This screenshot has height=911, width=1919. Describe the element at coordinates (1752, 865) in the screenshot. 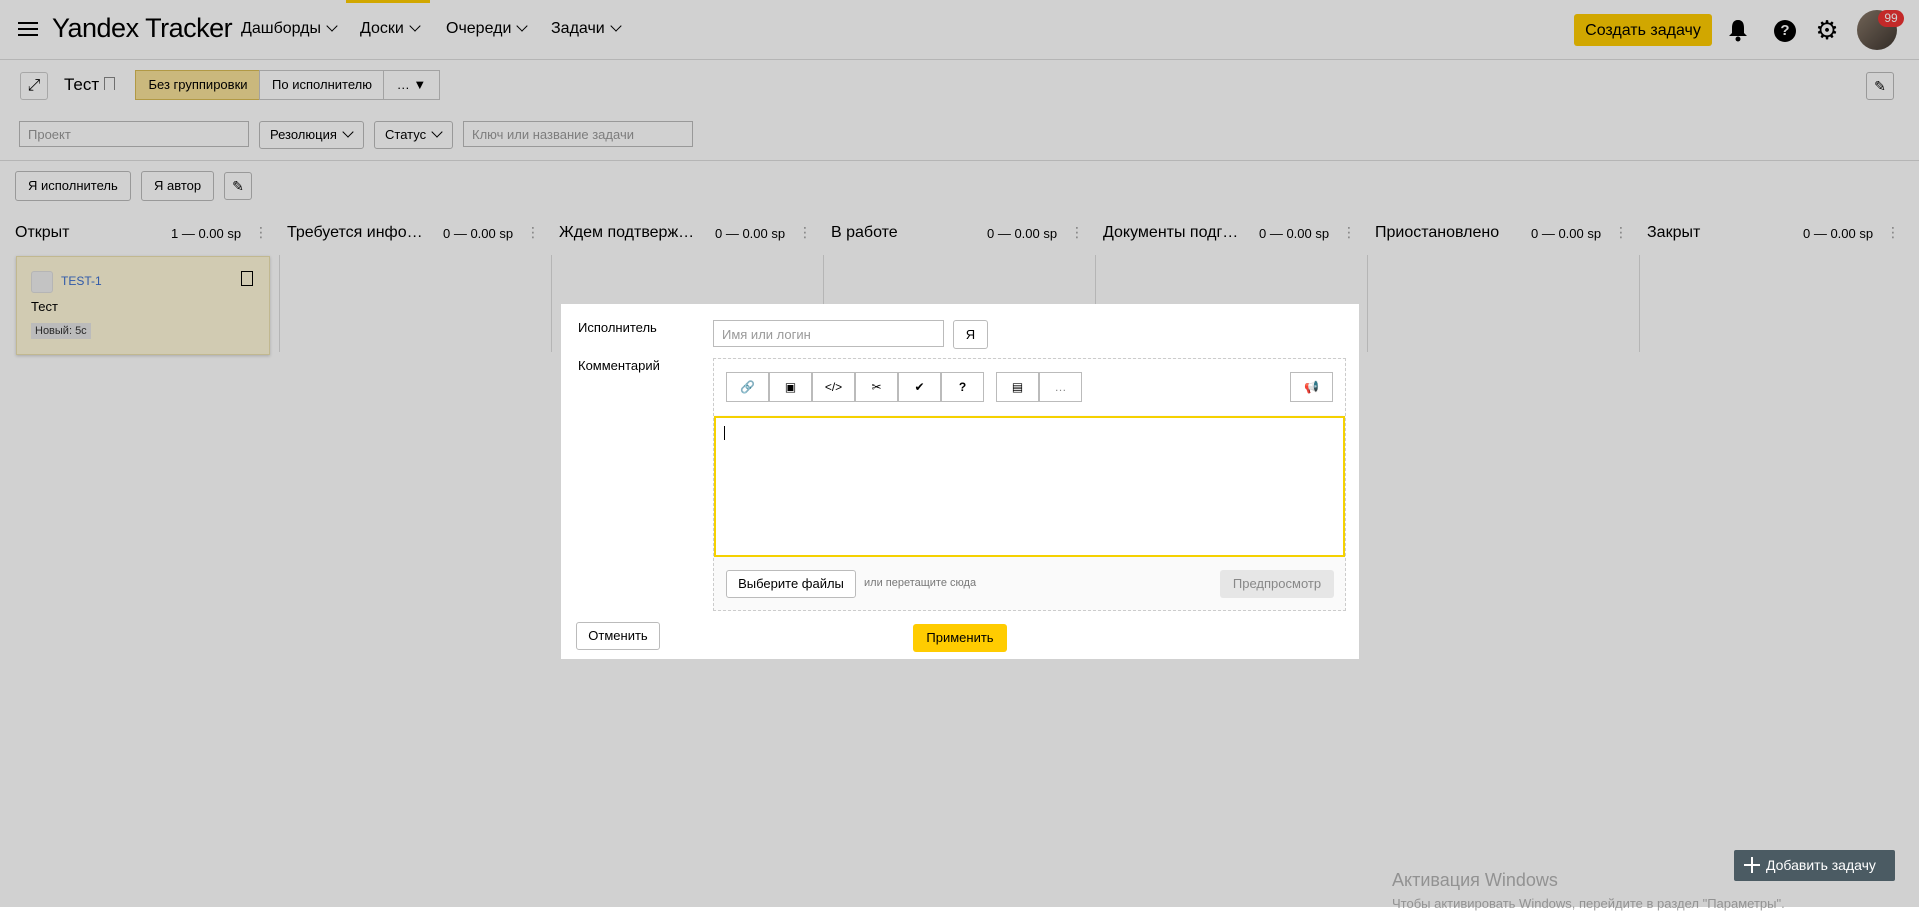

I see `plus-icon` at that location.